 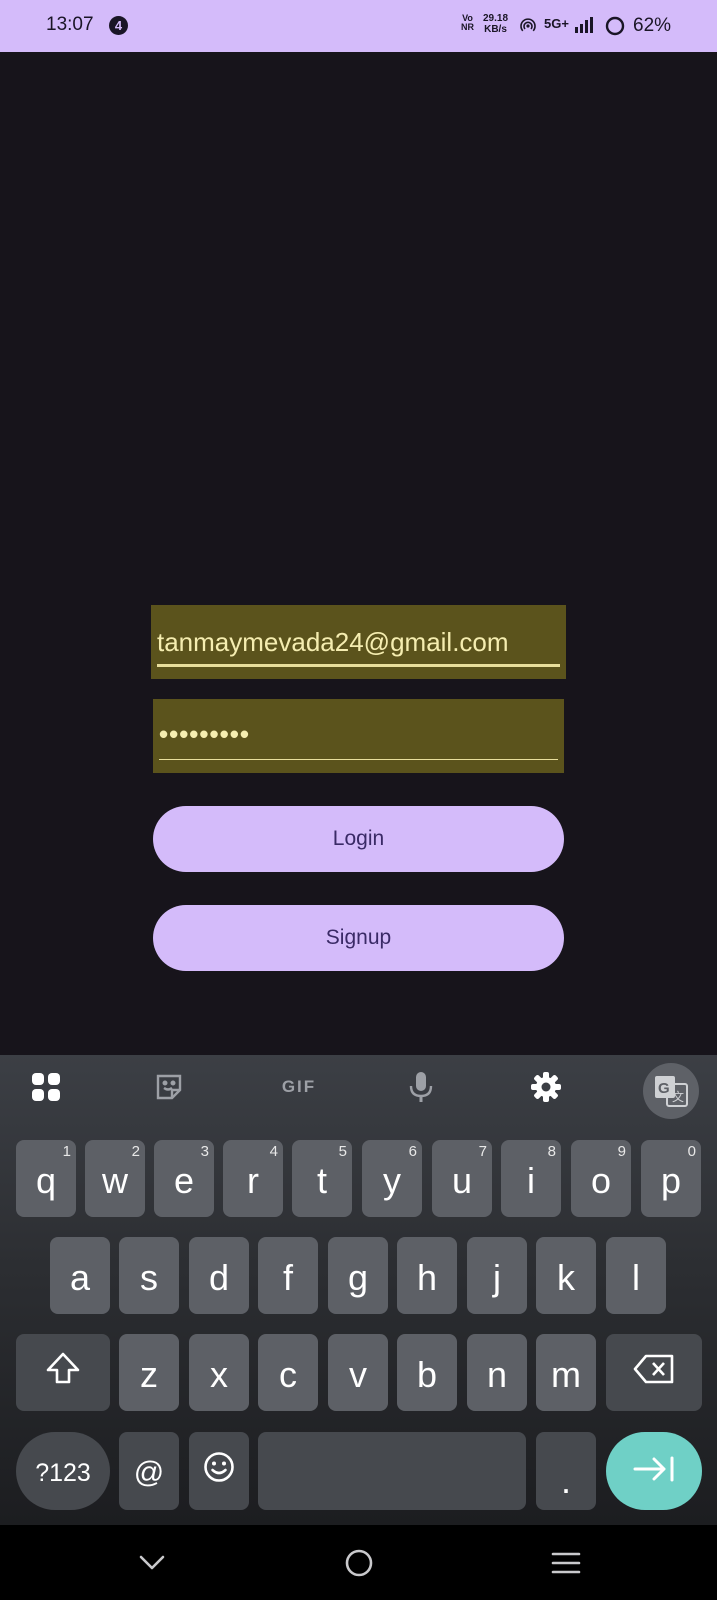 What do you see at coordinates (412, 1151) in the screenshot?
I see `key-hint: 6` at bounding box center [412, 1151].